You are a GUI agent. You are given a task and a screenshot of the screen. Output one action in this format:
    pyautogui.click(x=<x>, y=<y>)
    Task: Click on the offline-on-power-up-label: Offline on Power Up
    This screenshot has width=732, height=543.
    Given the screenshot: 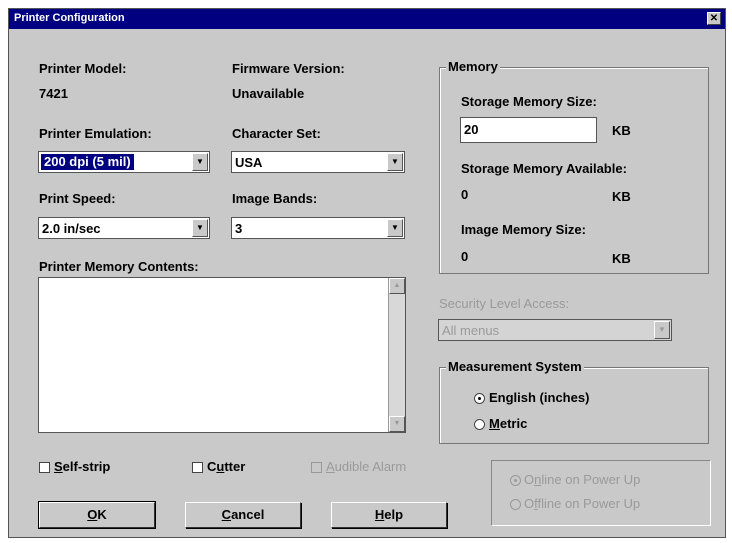 What is the action you would take?
    pyautogui.click(x=582, y=503)
    